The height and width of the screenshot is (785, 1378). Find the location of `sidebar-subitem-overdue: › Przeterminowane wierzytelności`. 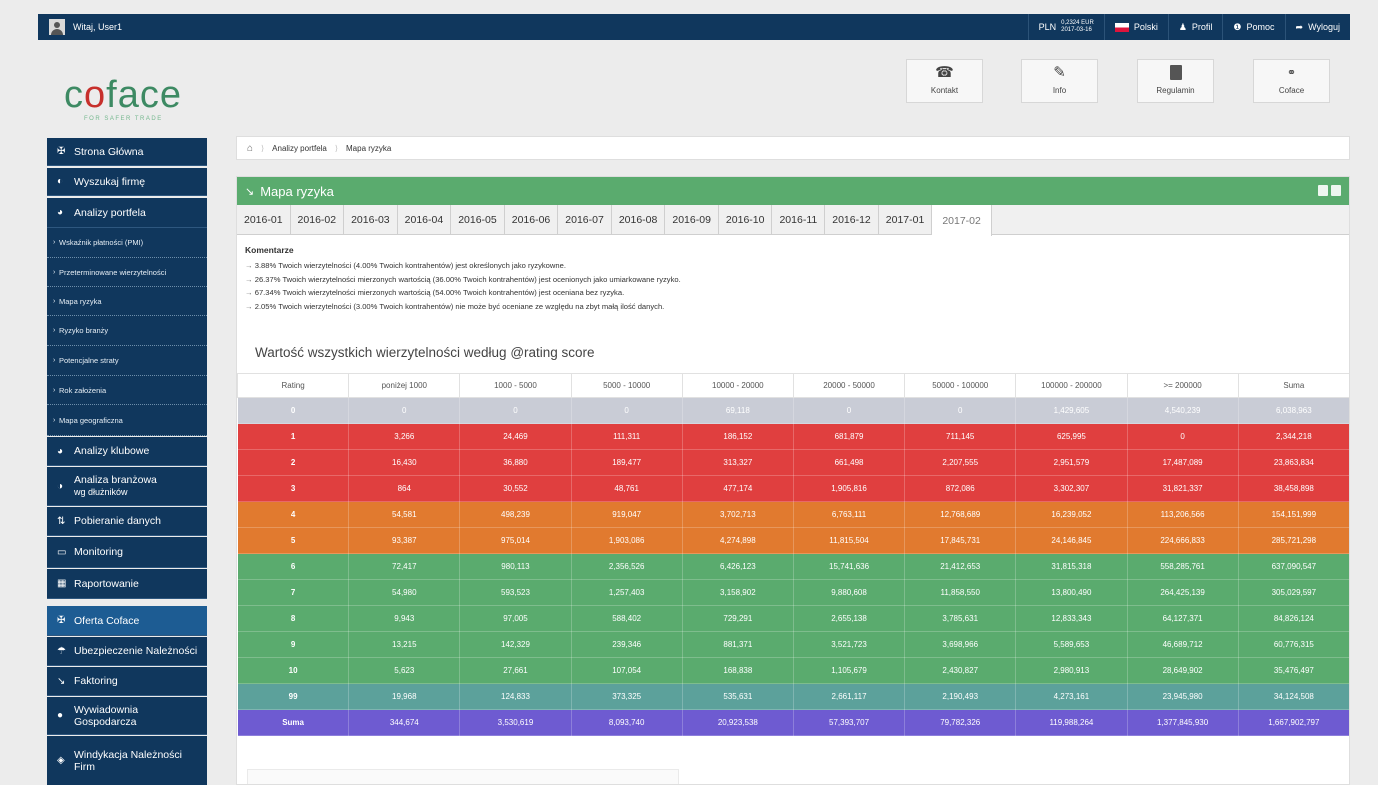

sidebar-subitem-overdue: › Przeterminowane wierzytelności is located at coordinates (127, 272).